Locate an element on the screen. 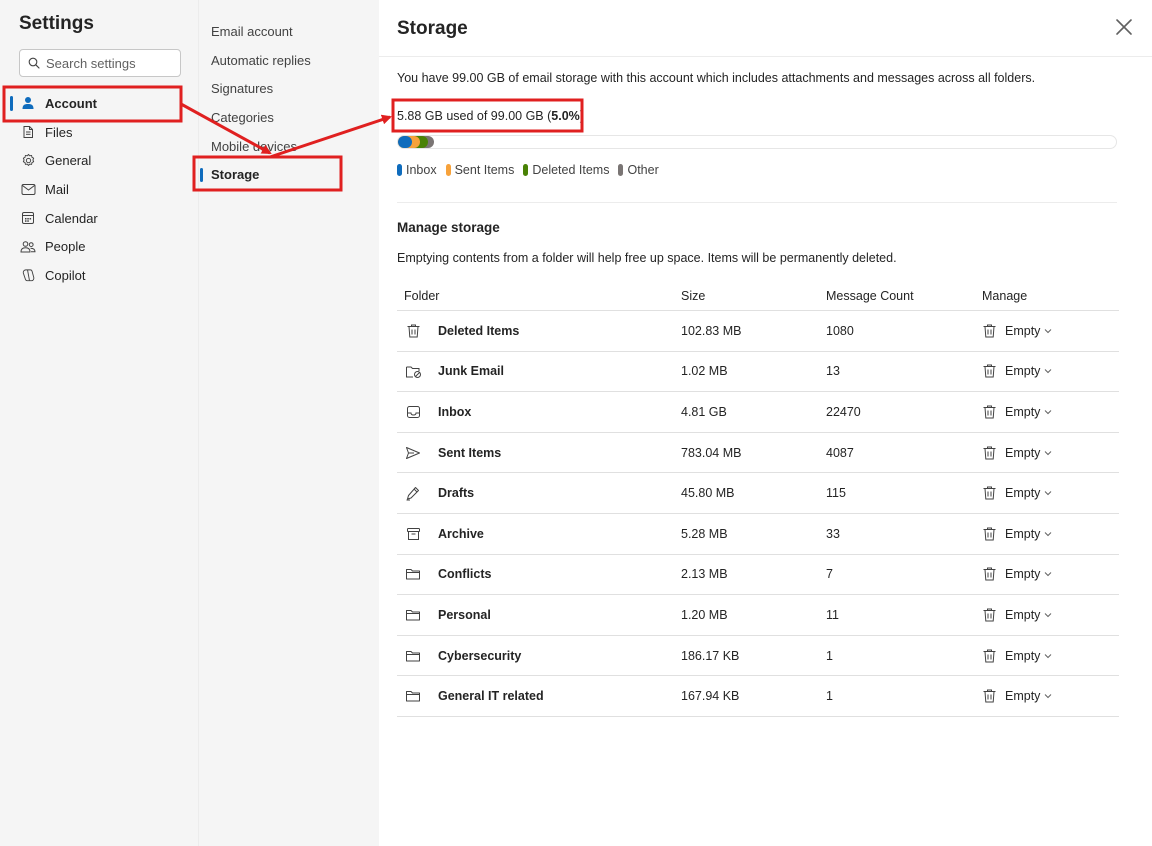 This screenshot has height=846, width=1152. subnav-item-mobile-devices: Mobile devices is located at coordinates (289, 146).